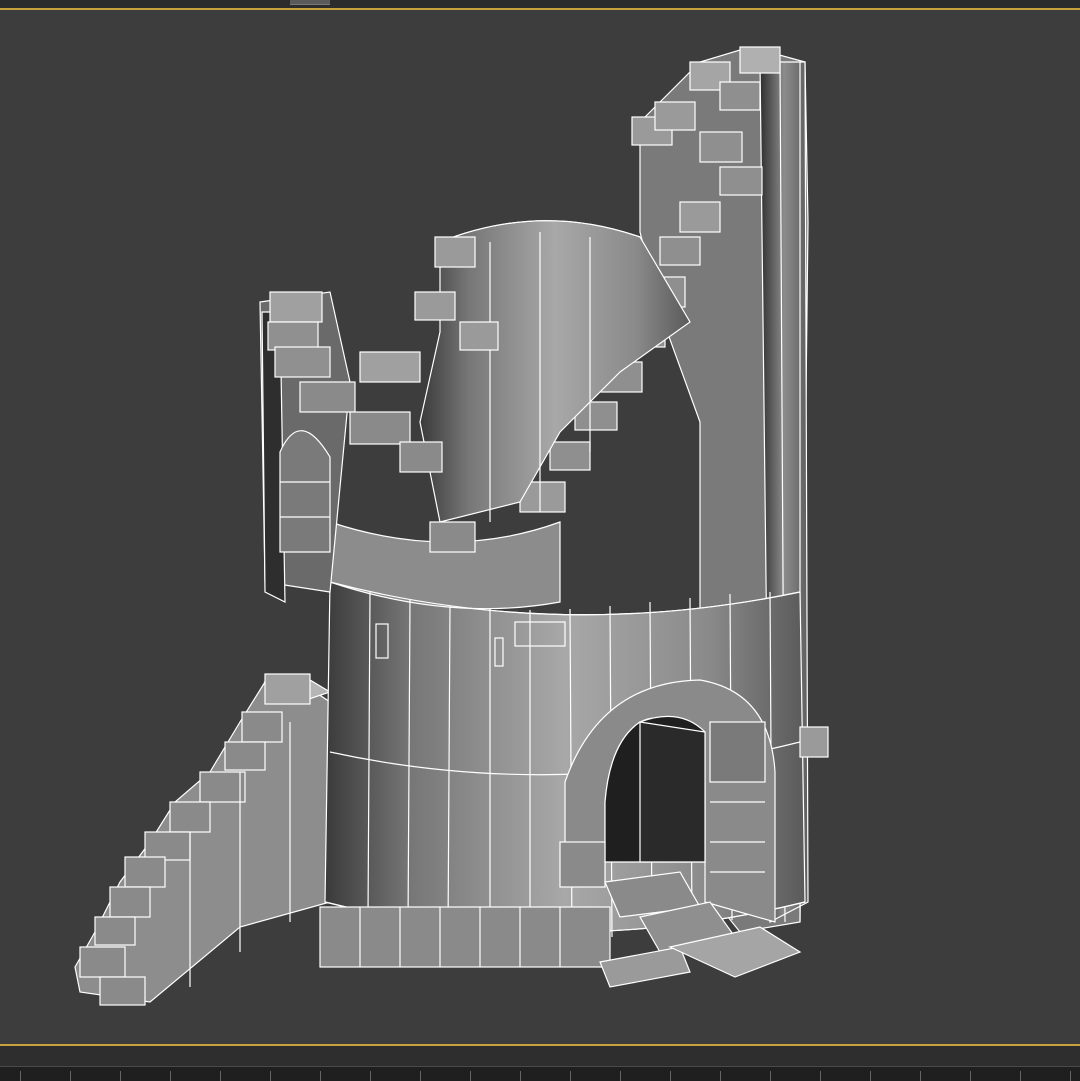 The width and height of the screenshot is (1080, 1081). Describe the element at coordinates (203, 839) in the screenshot. I see `left-wall` at that location.